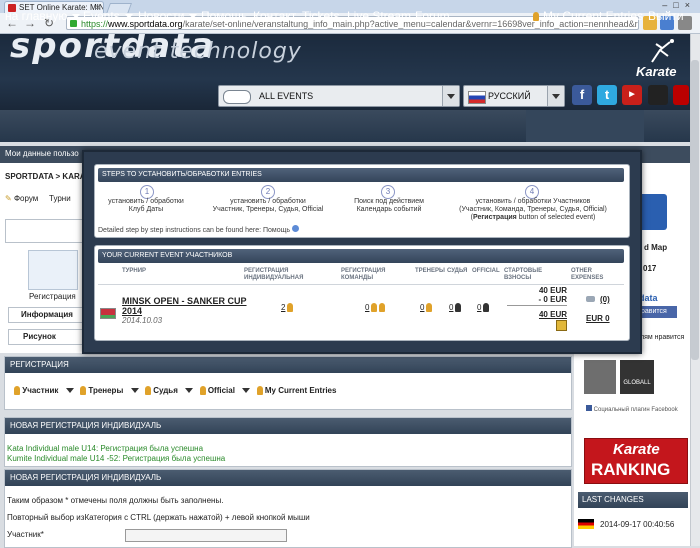  Describe the element at coordinates (379, 16) in the screenshot. I see `nav-live-stream: Live Stream` at that location.